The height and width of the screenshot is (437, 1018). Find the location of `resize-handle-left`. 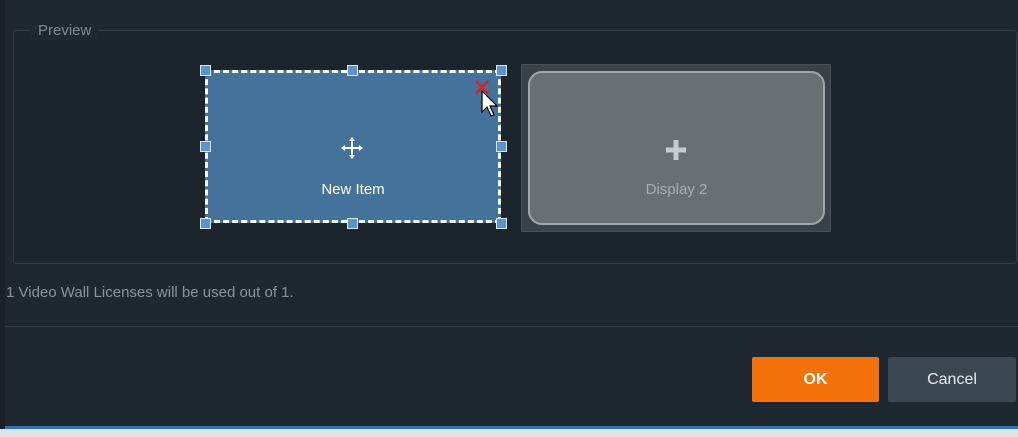

resize-handle-left is located at coordinates (205, 146).